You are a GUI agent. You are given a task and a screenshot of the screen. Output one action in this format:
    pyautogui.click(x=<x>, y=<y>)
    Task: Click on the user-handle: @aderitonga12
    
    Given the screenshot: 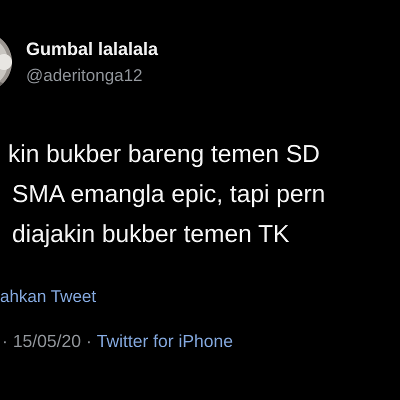 What is the action you would take?
    pyautogui.click(x=85, y=76)
    